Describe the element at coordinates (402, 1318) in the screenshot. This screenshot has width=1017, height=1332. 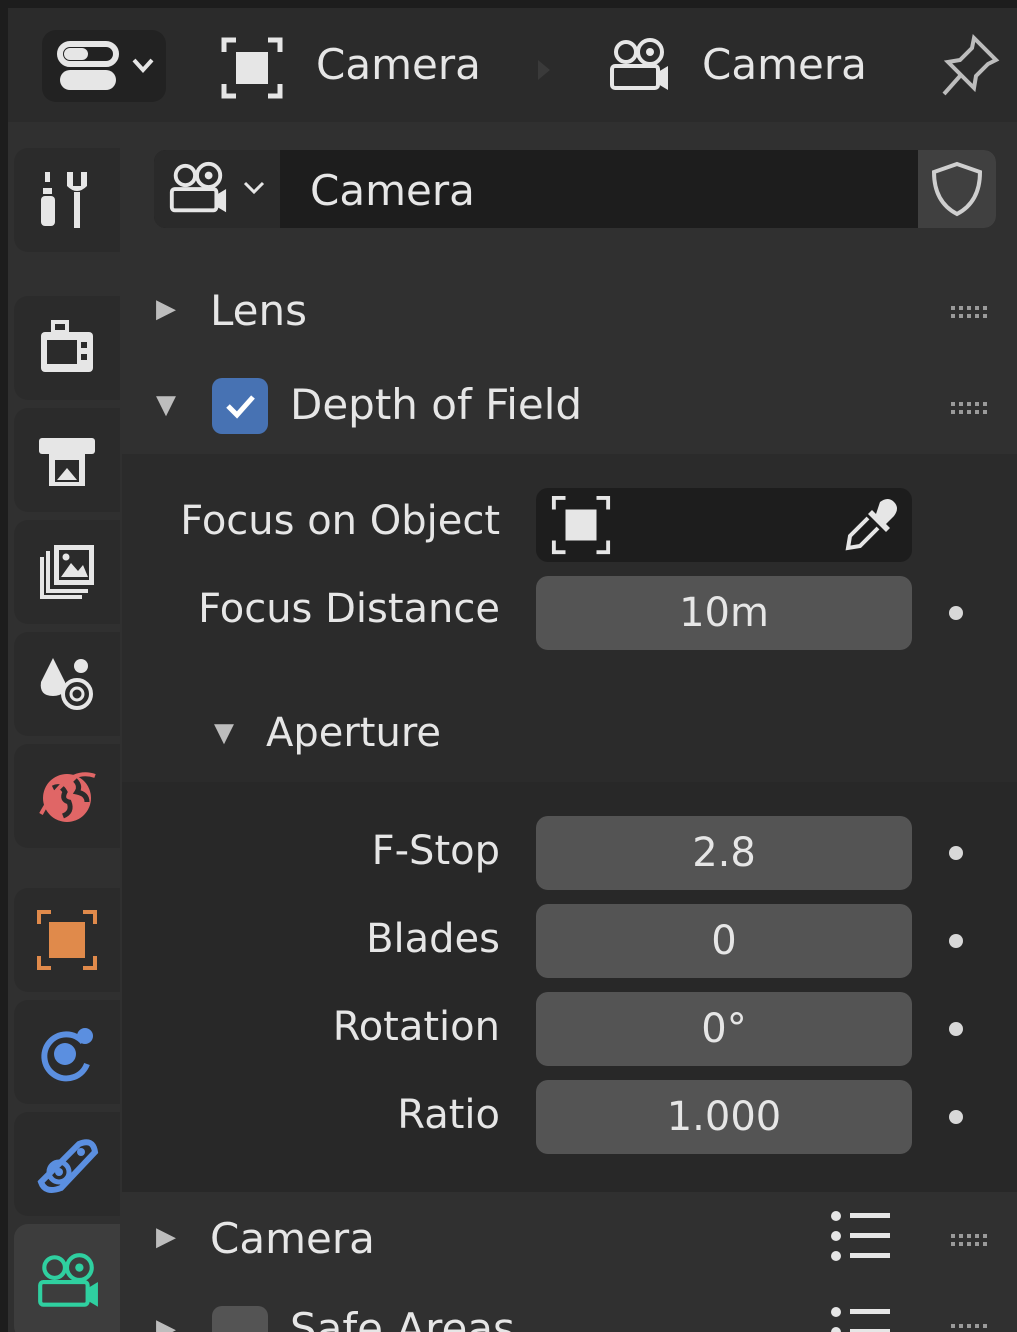
I see `panel-title-safe-areas: Safe Areas` at that location.